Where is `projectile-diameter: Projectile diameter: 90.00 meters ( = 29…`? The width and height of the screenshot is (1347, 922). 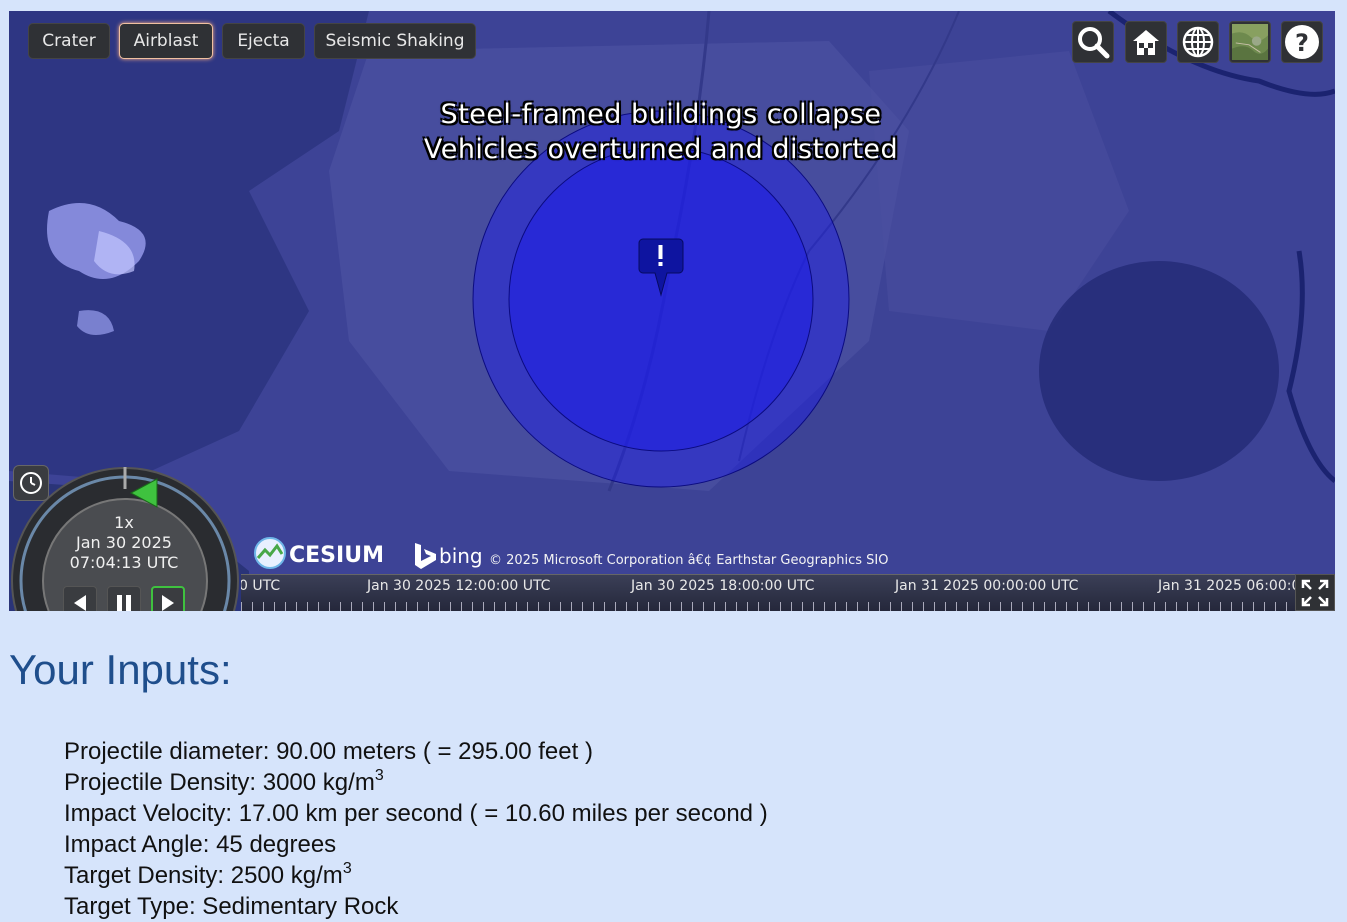 projectile-diameter: Projectile diameter: 90.00 meters ( = 29… is located at coordinates (328, 751).